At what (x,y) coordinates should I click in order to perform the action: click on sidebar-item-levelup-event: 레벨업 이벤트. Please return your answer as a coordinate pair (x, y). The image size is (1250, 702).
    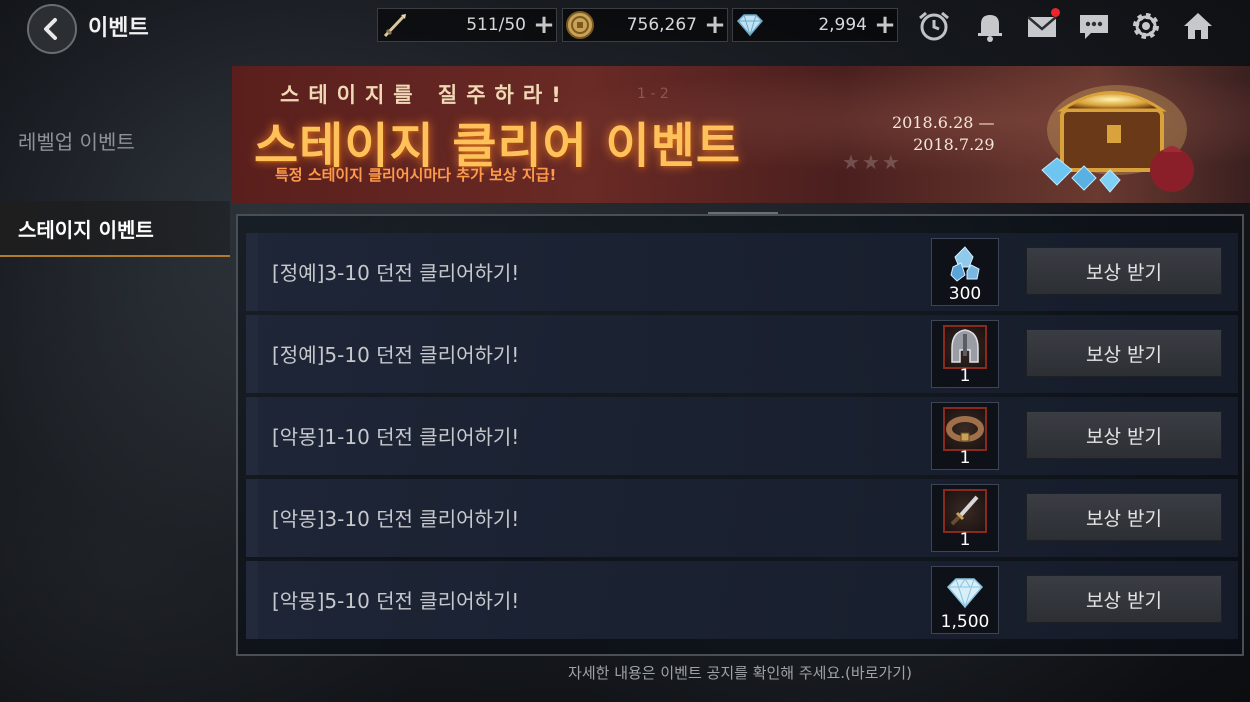
    Looking at the image, I should click on (115, 140).